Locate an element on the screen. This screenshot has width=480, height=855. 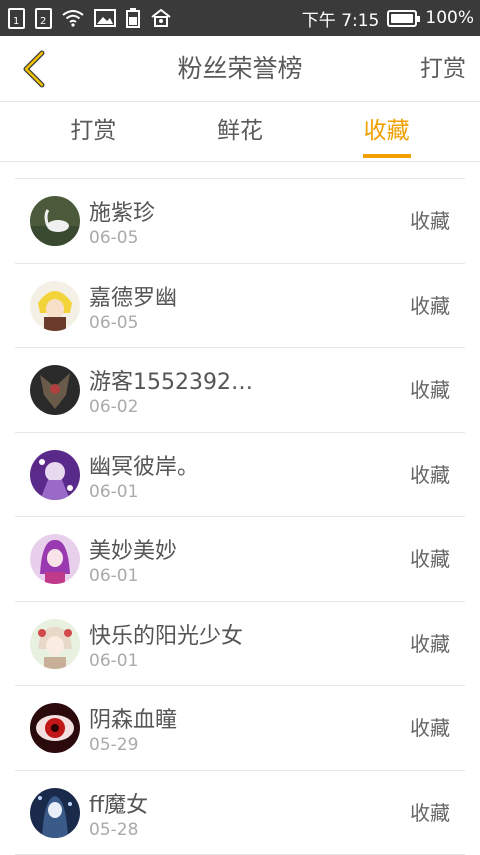
fan-name: 施紫珍 is located at coordinates (122, 211).